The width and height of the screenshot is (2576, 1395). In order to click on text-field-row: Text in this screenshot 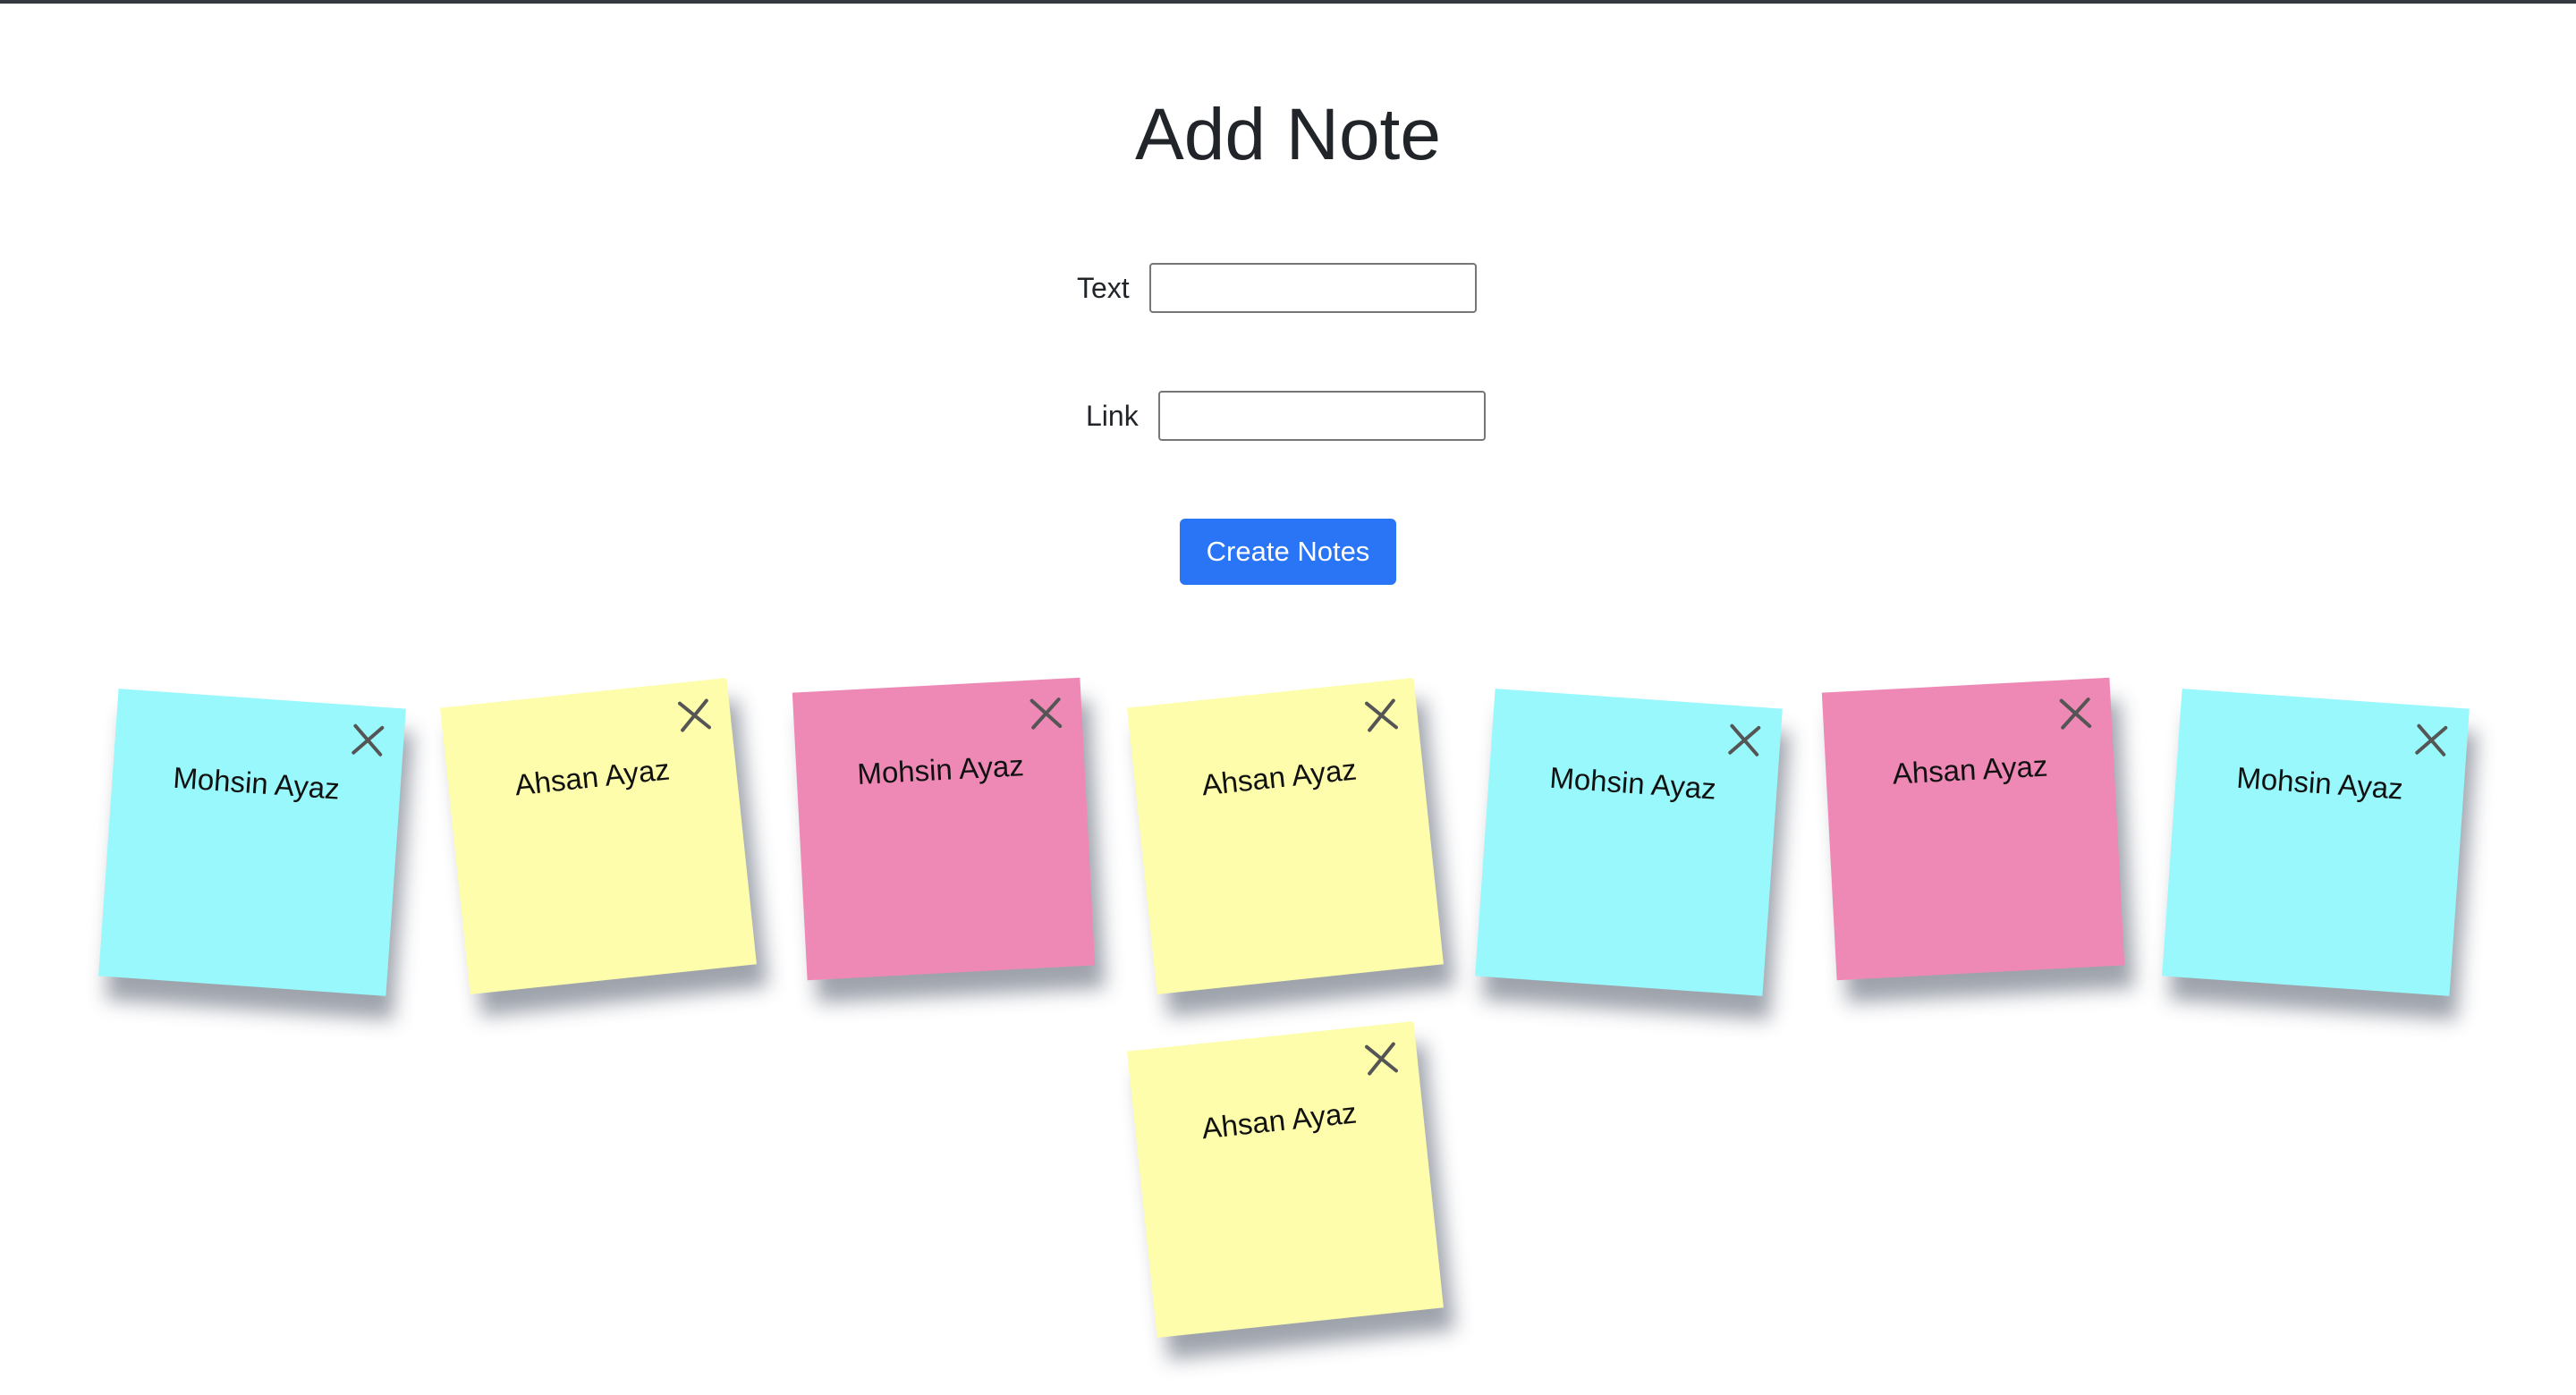, I will do `click(1277, 288)`.